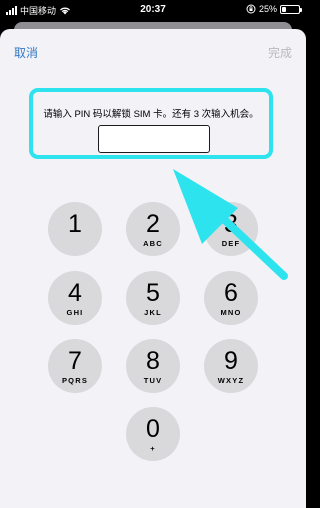 This screenshot has height=508, width=320. Describe the element at coordinates (230, 224) in the screenshot. I see `annotation-arrow-icon` at that location.